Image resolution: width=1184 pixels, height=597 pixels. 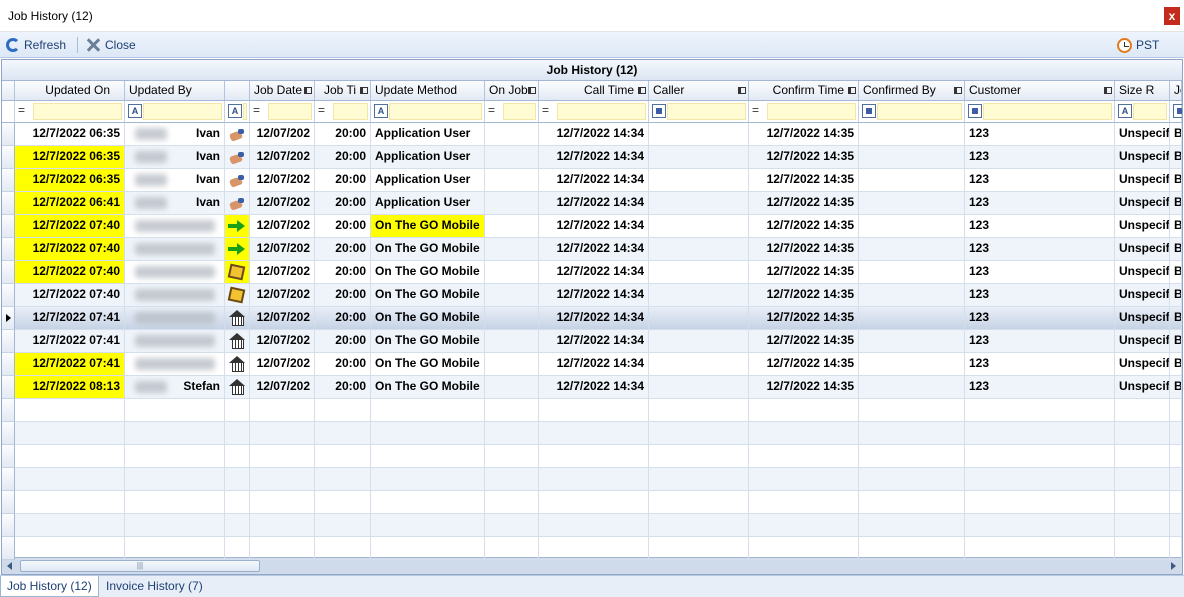 I want to click on table-cell: Application User, so click(x=428, y=157).